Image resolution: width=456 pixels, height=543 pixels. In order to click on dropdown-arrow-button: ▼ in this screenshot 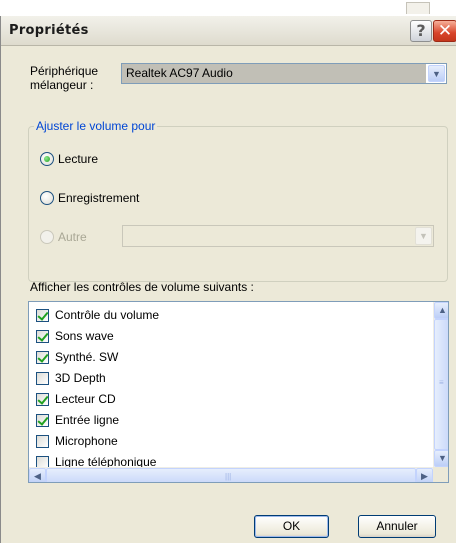, I will do `click(436, 73)`.